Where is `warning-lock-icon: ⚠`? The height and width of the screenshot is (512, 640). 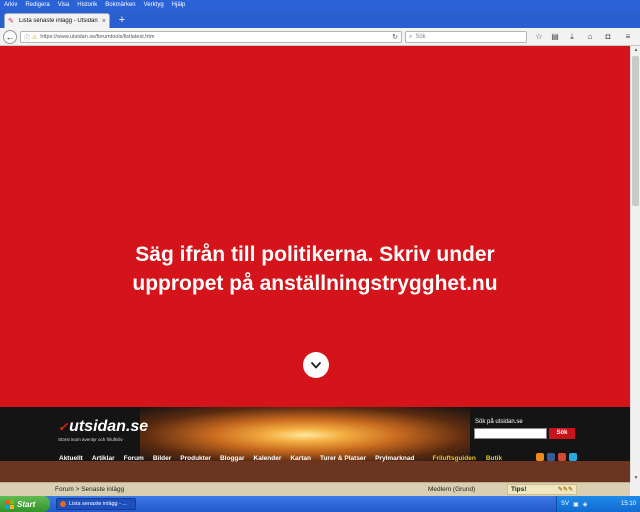 warning-lock-icon: ⚠ is located at coordinates (34, 37).